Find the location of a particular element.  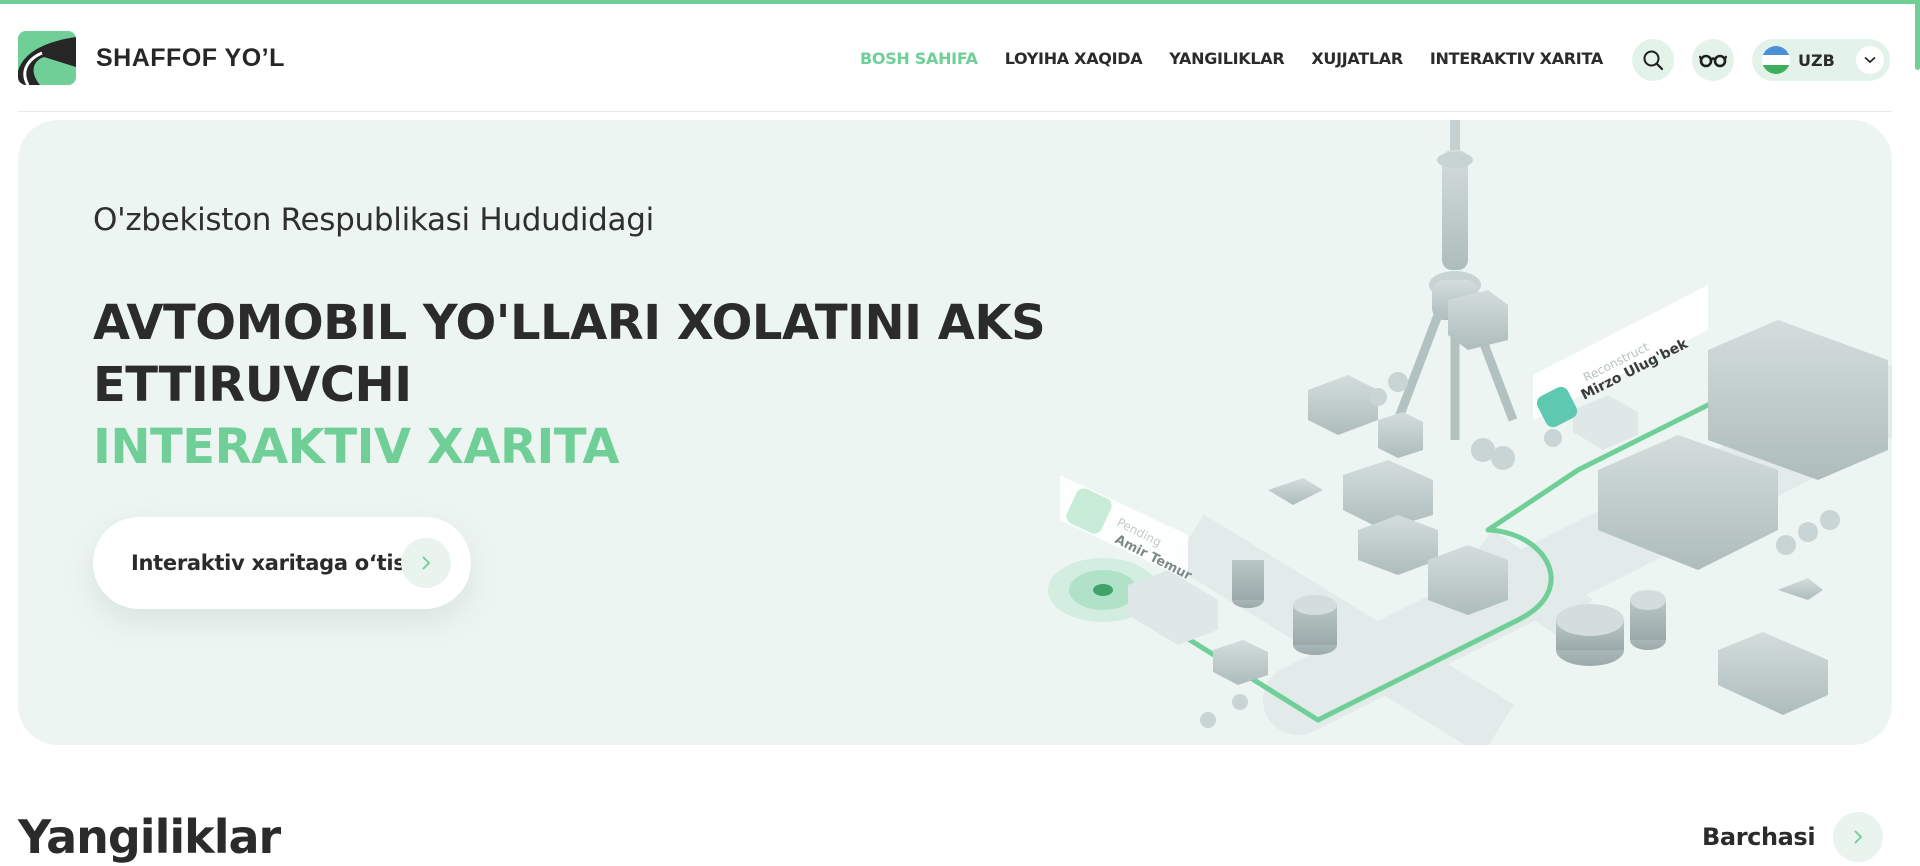

see-all-news-link: Barchasi is located at coordinates (1793, 837).